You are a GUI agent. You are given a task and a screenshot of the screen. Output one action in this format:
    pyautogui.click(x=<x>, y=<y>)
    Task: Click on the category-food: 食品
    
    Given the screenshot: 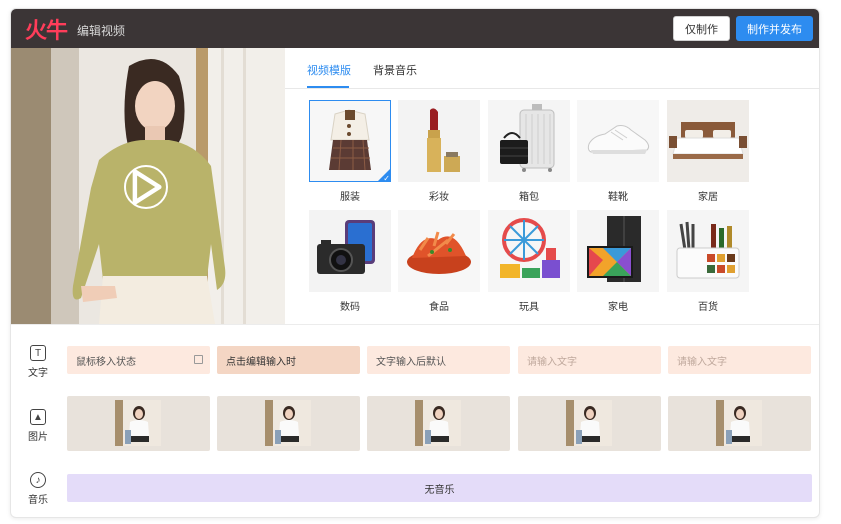 What is the action you would take?
    pyautogui.click(x=439, y=261)
    